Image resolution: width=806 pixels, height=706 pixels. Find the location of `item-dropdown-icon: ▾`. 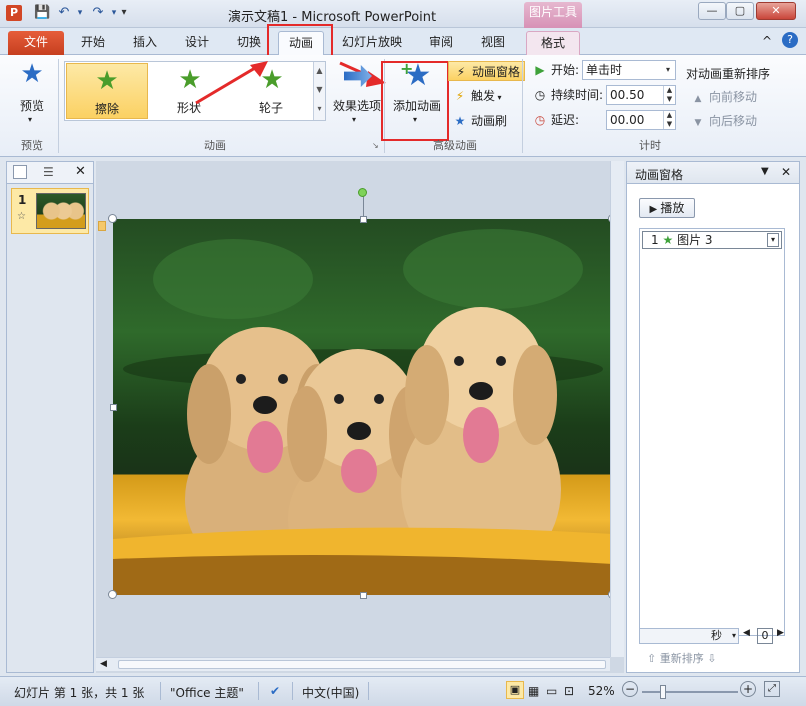

item-dropdown-icon: ▾ is located at coordinates (773, 240).